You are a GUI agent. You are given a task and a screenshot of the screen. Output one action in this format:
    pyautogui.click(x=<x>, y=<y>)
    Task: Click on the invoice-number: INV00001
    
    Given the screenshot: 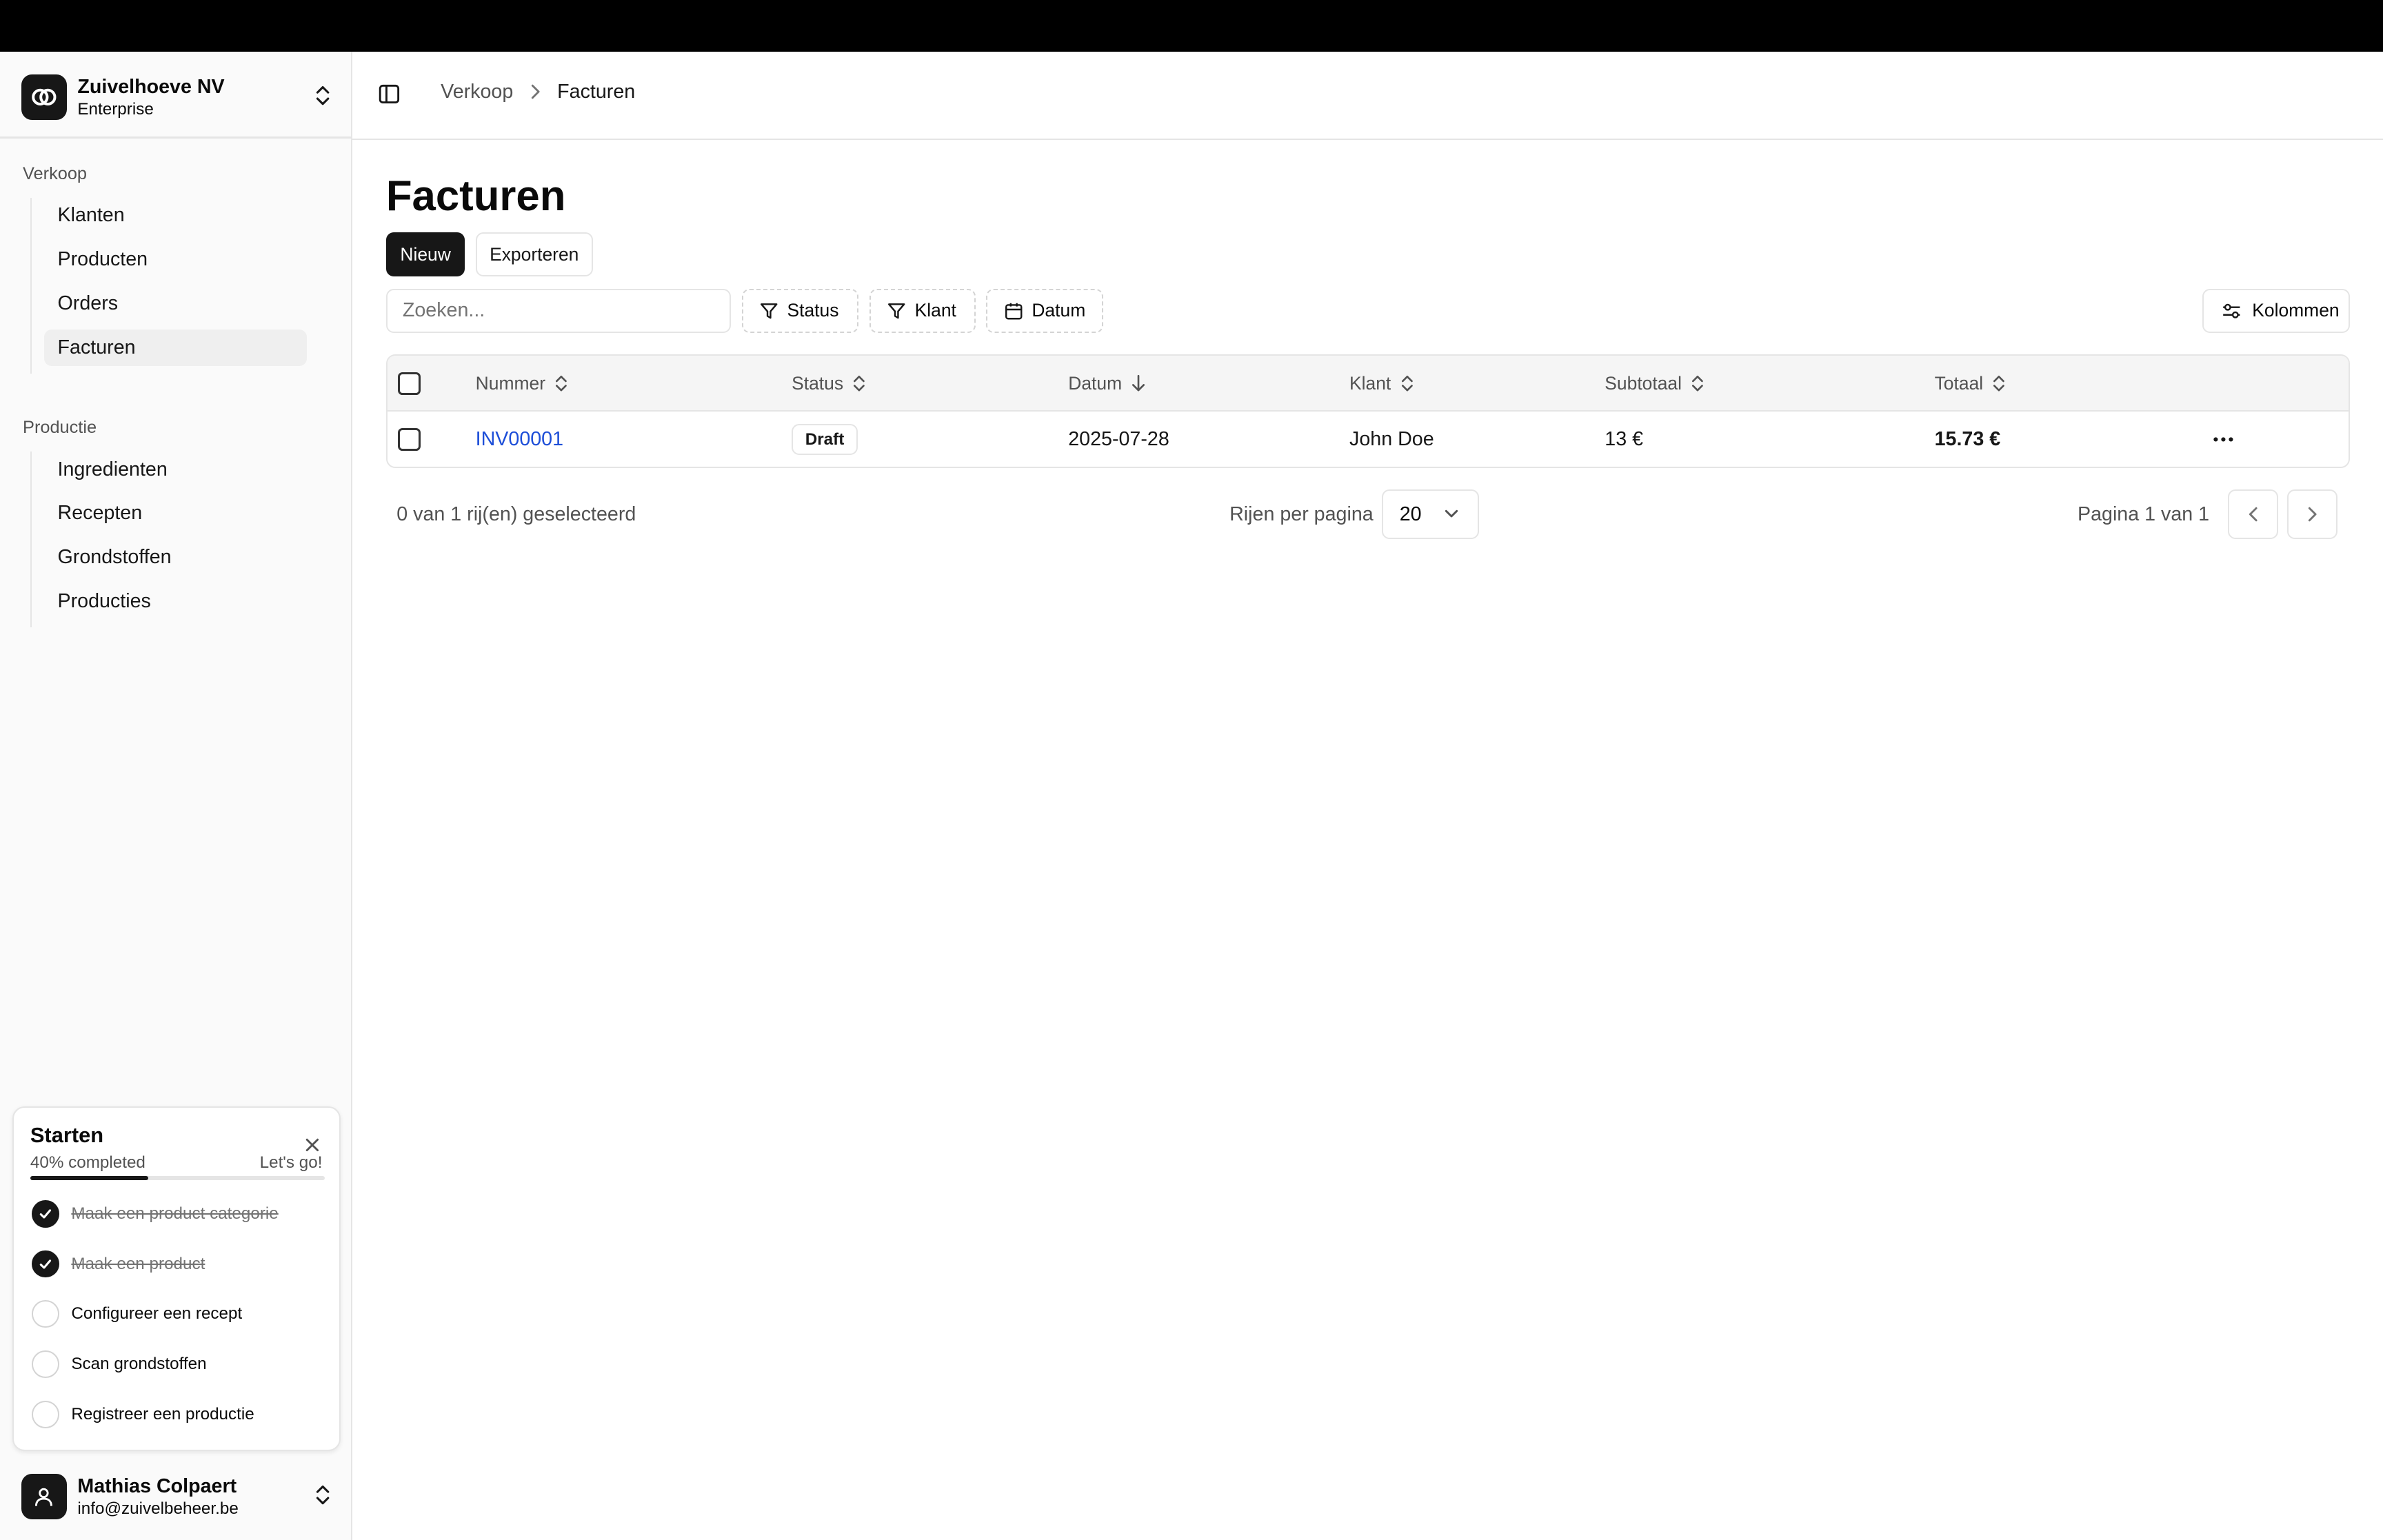 What is the action you would take?
    pyautogui.click(x=519, y=440)
    